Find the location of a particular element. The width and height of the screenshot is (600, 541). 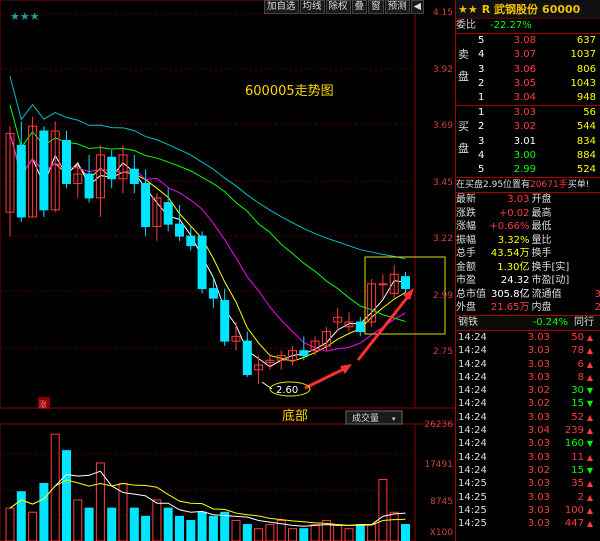

y-tick: 3.69 is located at coordinates (442, 126).